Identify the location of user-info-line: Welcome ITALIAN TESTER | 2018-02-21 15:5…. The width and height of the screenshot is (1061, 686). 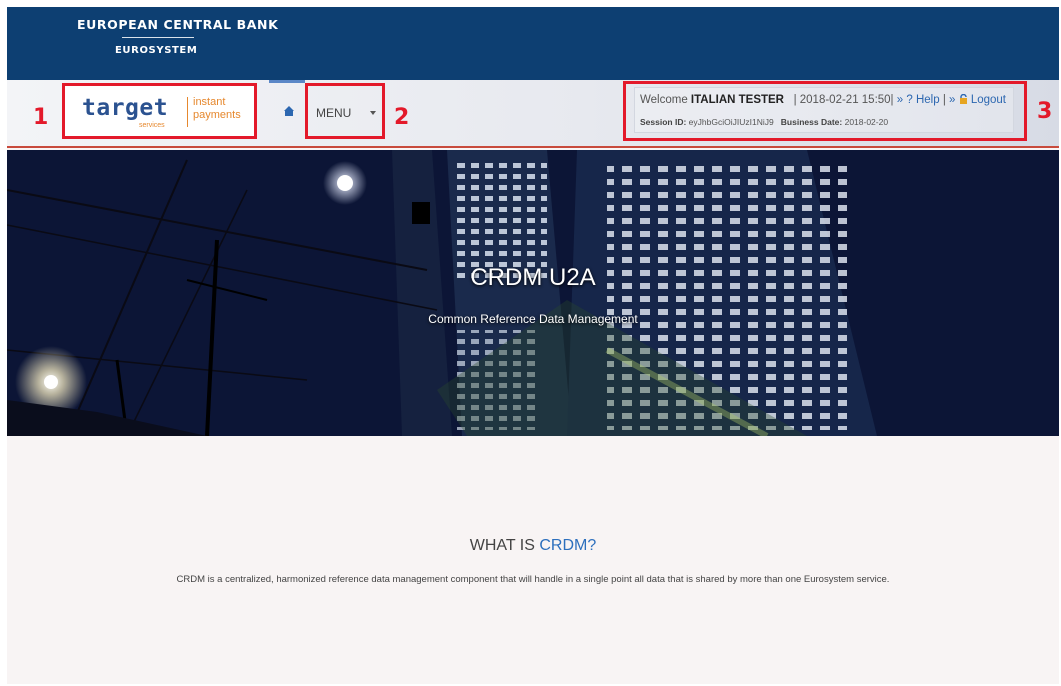
(823, 99).